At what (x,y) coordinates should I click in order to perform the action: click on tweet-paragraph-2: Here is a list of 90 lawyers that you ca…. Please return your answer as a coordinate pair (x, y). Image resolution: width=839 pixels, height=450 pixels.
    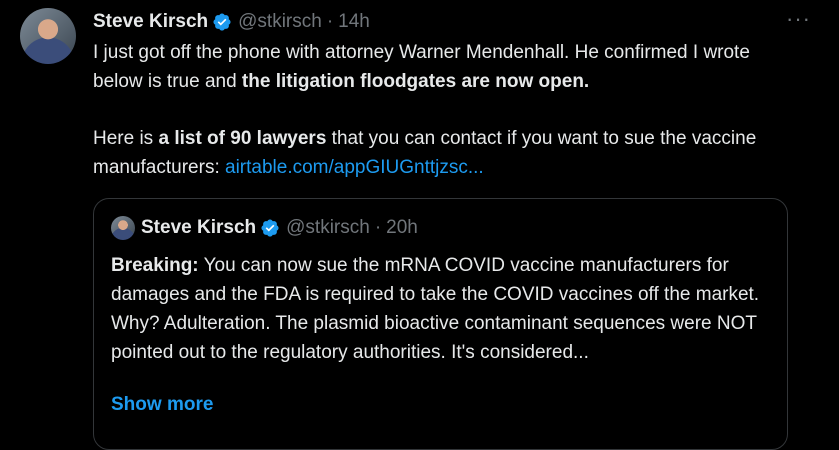
    Looking at the image, I should click on (448, 153).